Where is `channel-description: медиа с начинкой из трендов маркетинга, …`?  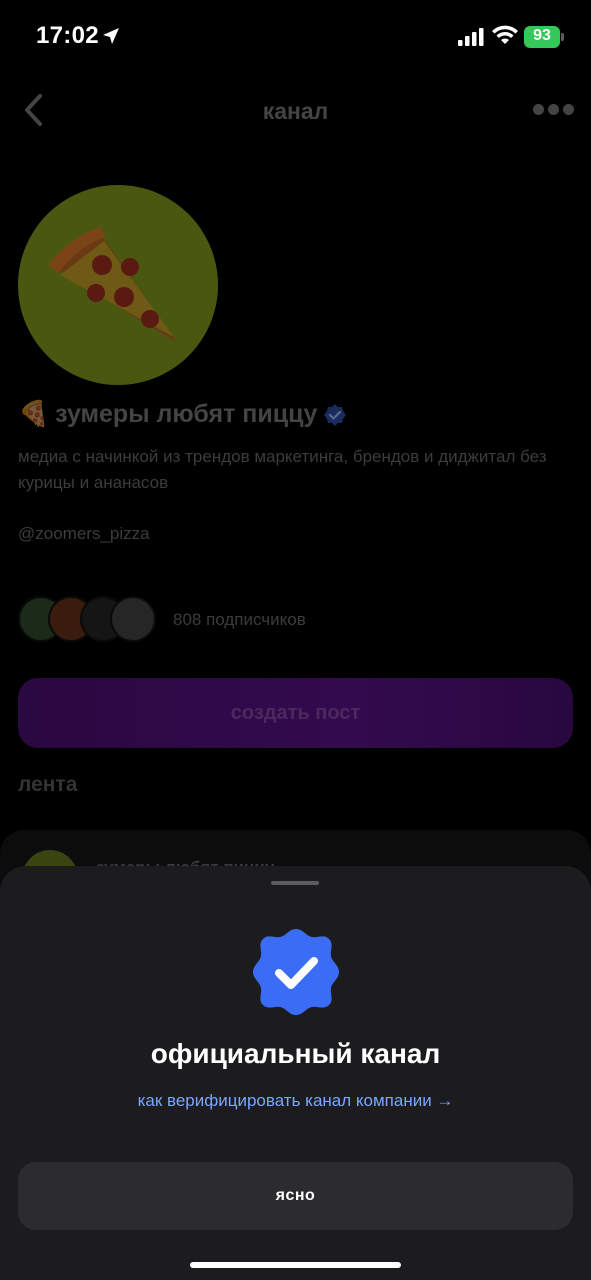 channel-description: медиа с начинкой из трендов маркетинга, … is located at coordinates (282, 469).